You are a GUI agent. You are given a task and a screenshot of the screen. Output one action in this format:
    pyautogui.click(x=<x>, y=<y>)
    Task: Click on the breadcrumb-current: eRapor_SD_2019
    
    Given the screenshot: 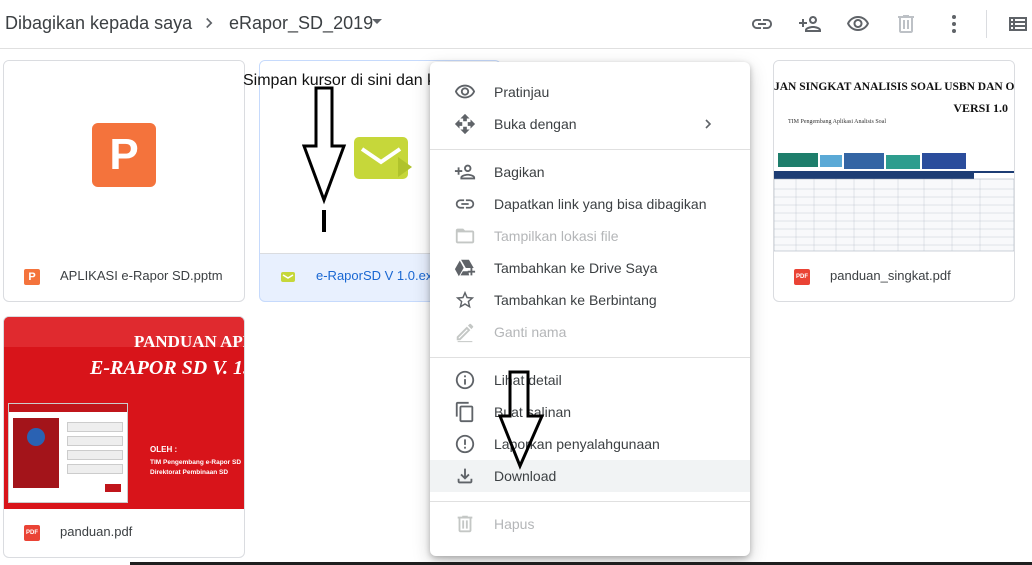 What is the action you would take?
    pyautogui.click(x=301, y=23)
    